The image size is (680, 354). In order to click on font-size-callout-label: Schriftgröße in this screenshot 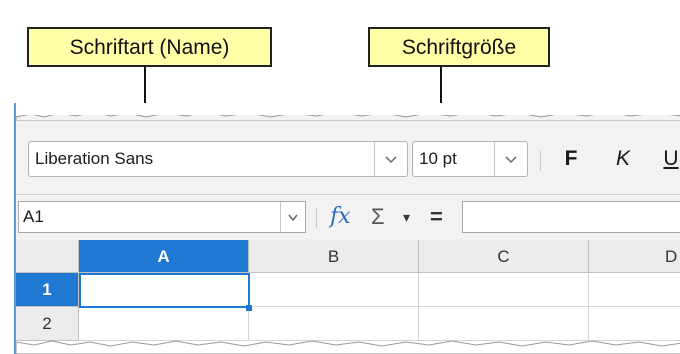, I will do `click(459, 47)`.